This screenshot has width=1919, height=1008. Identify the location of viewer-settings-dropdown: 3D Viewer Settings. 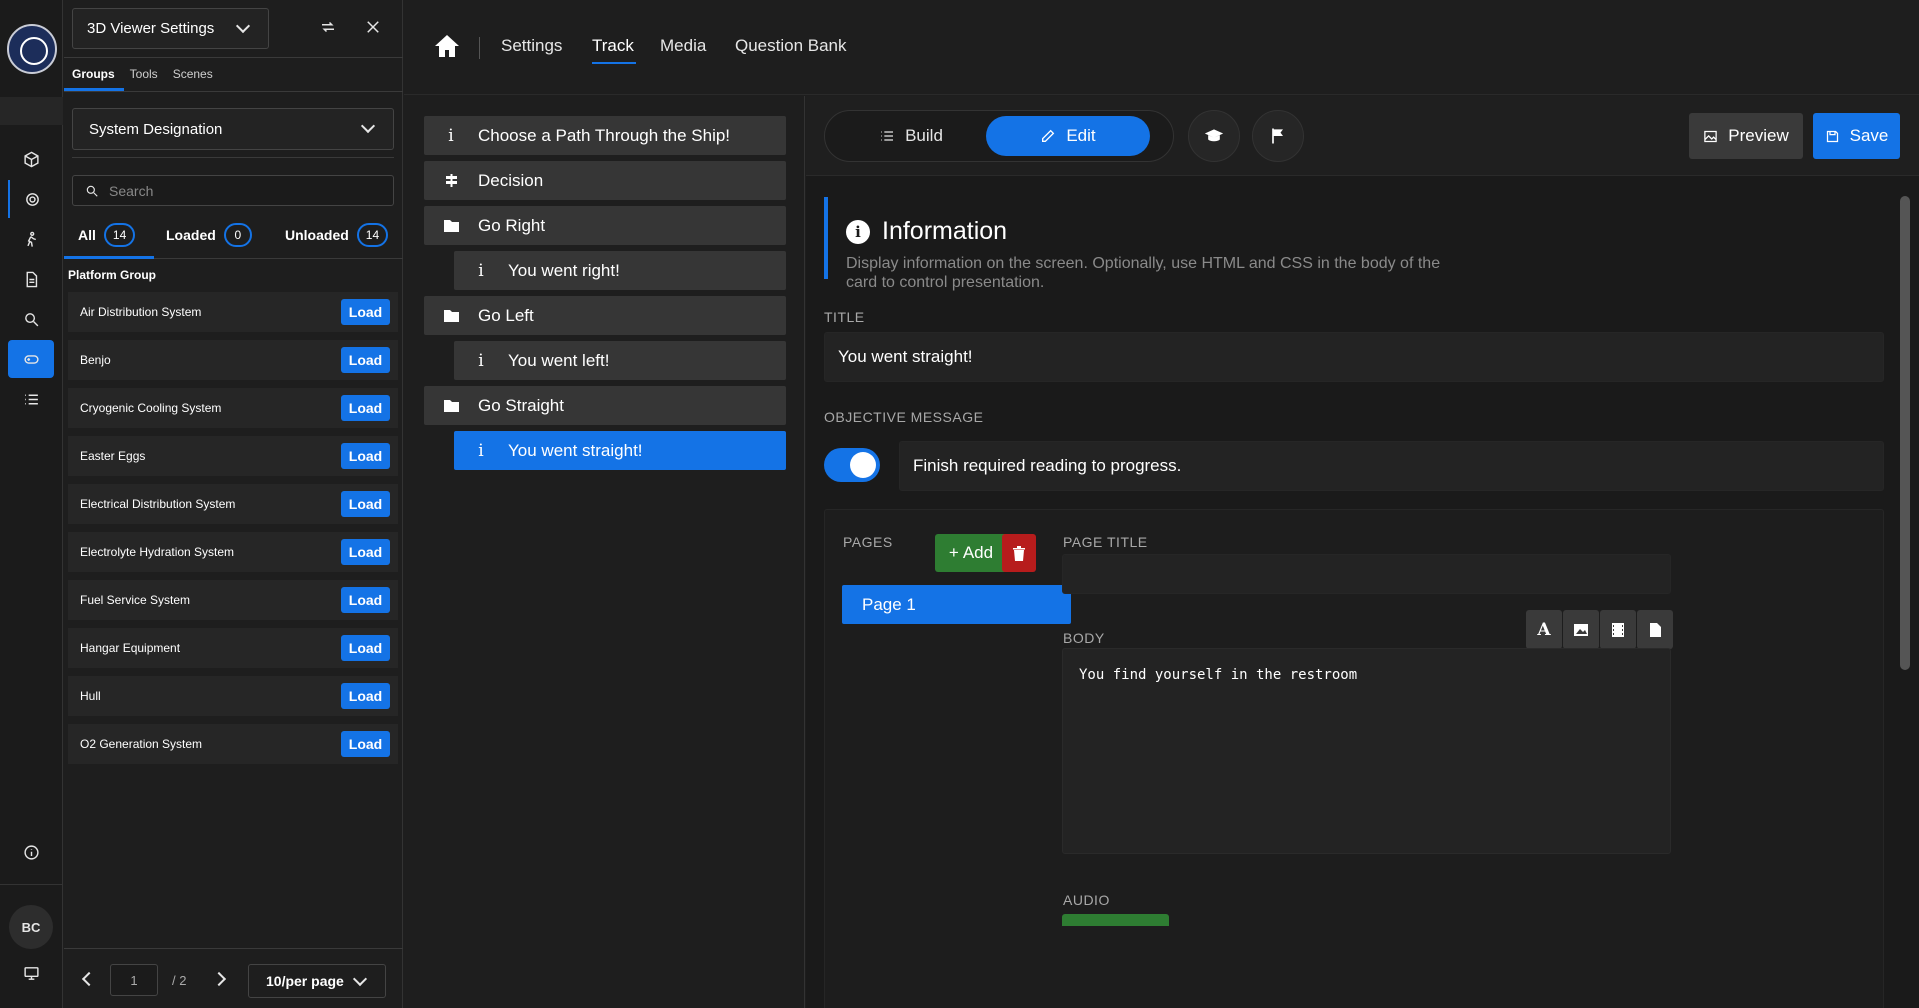
(170, 28).